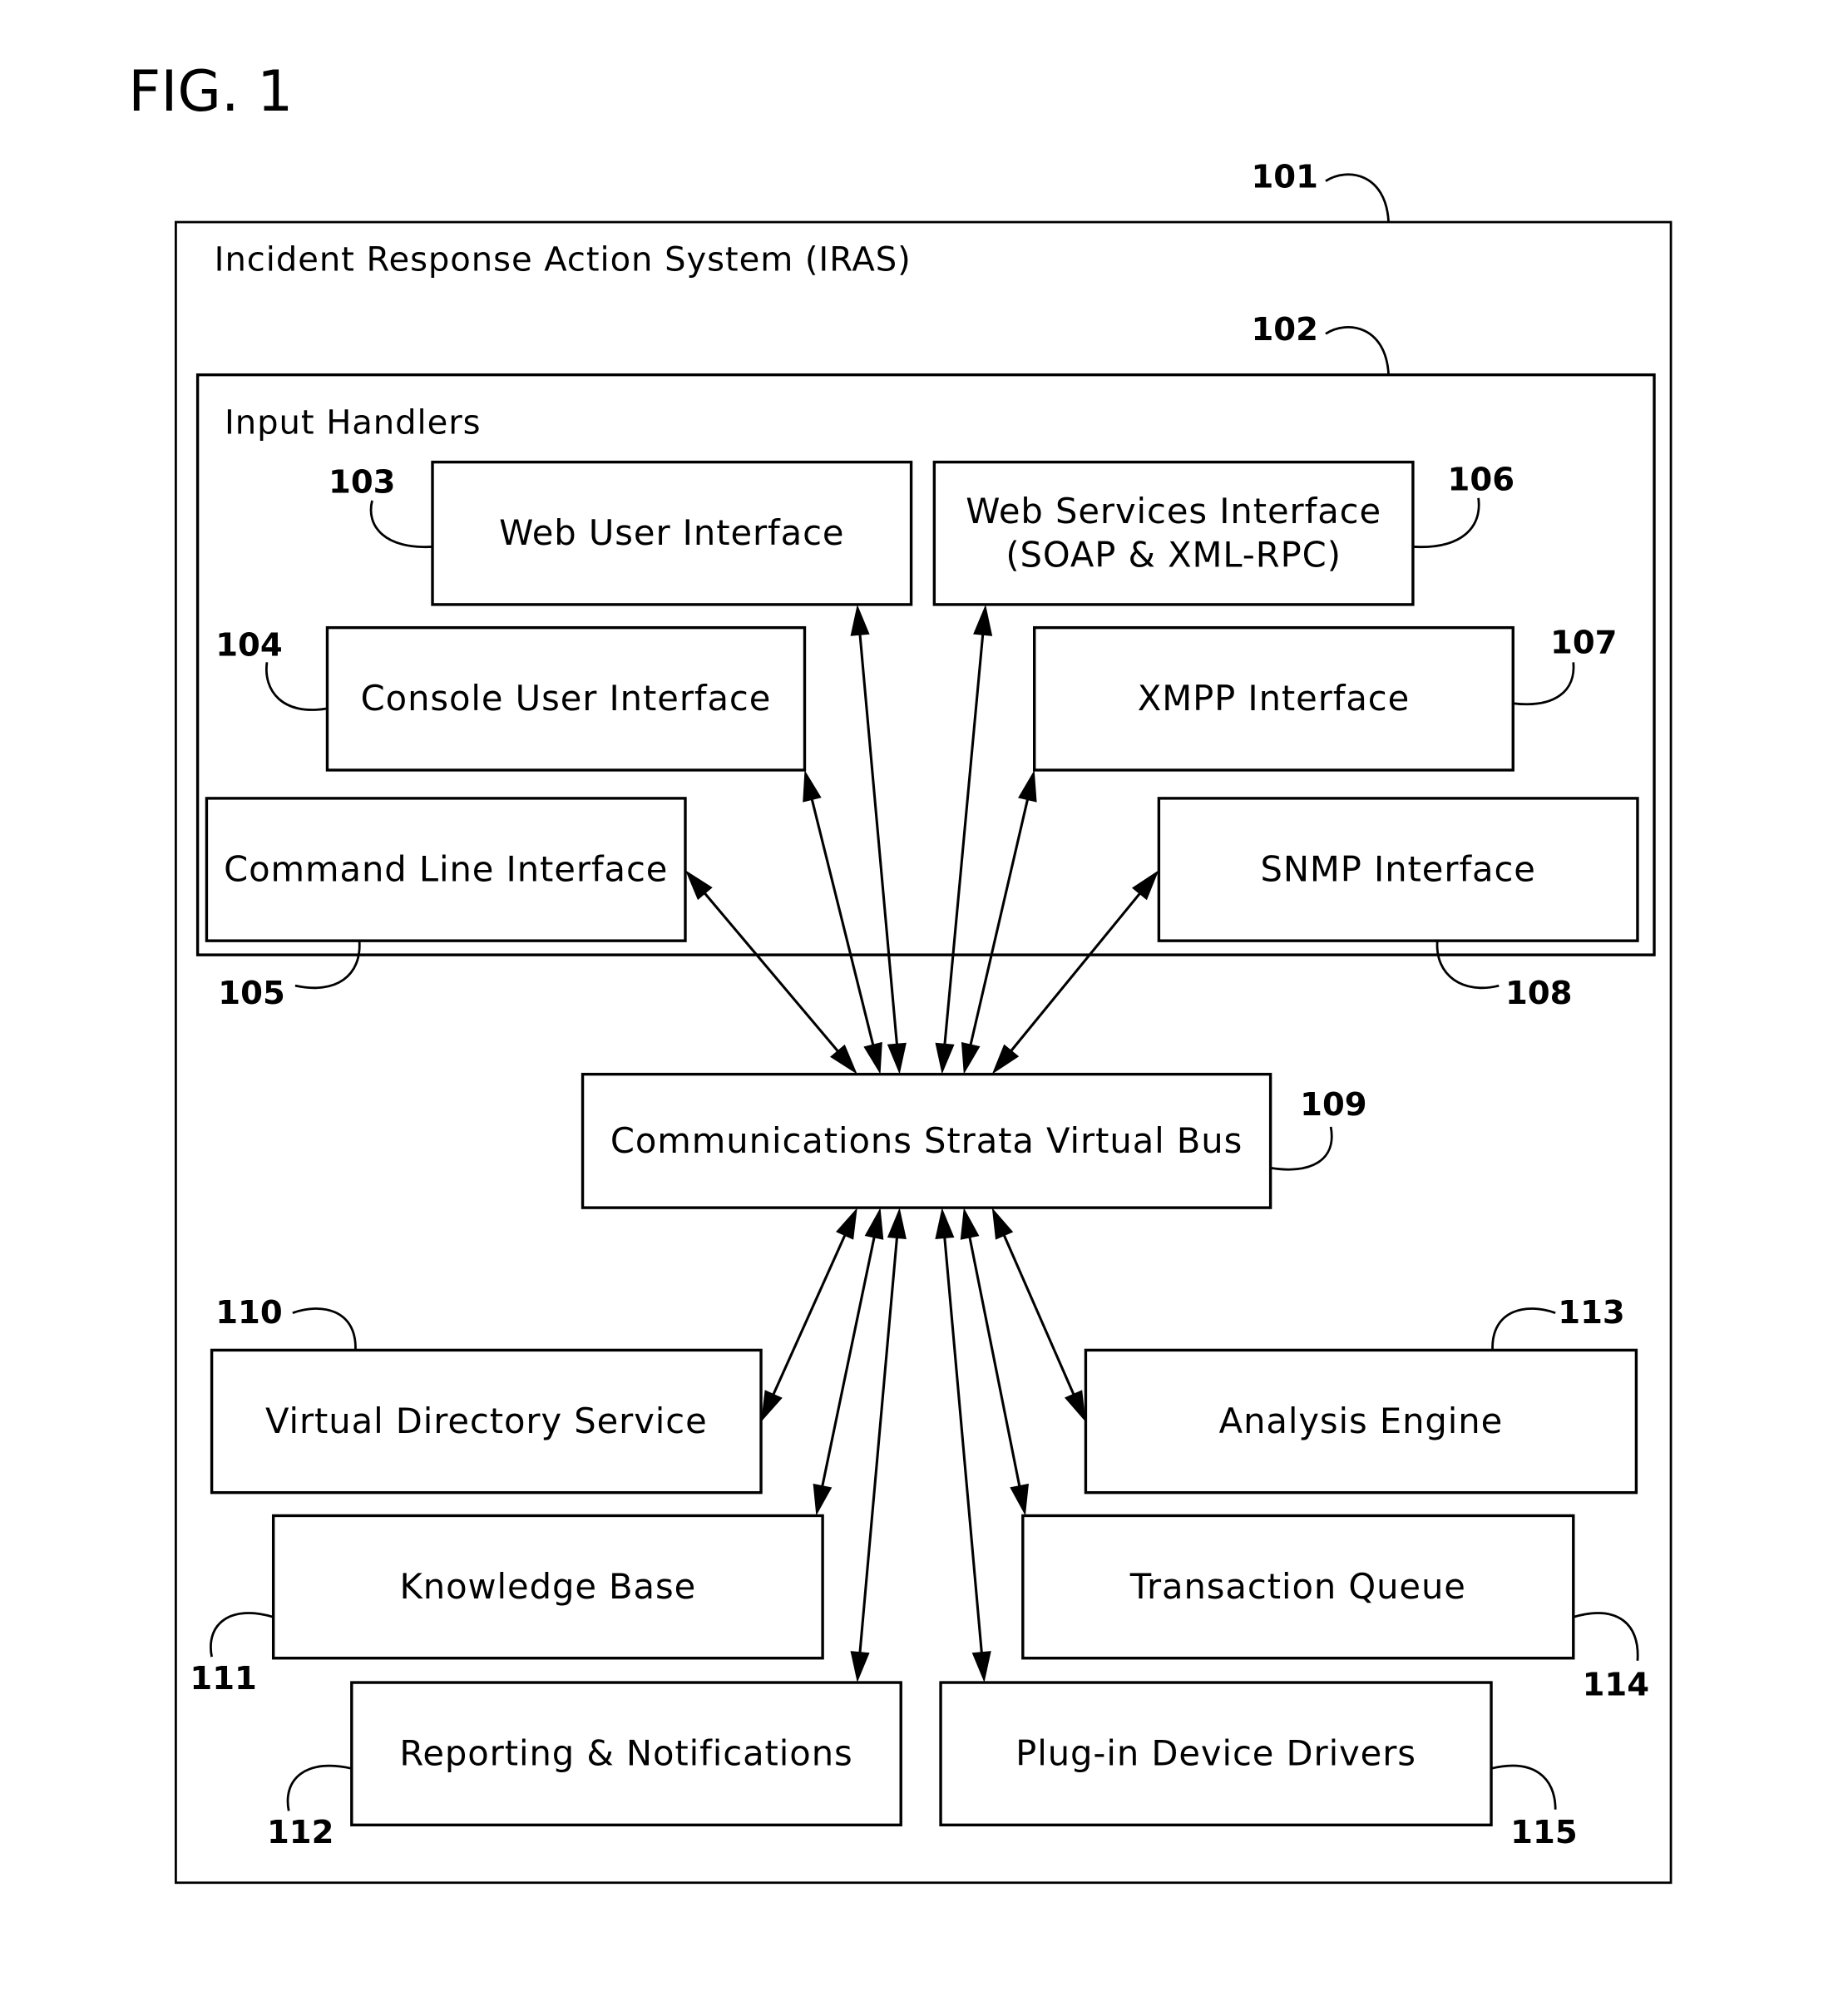  I want to click on connection-snmp, so click(1075, 973).